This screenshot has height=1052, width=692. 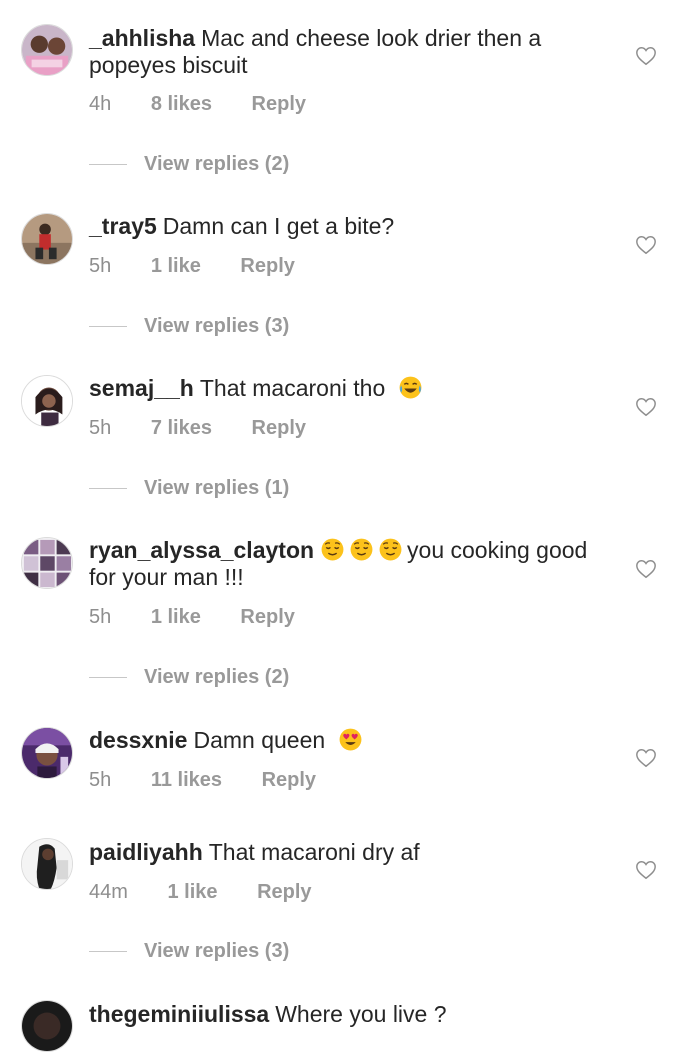 I want to click on view-replies-button: View replies (1), so click(x=189, y=488).